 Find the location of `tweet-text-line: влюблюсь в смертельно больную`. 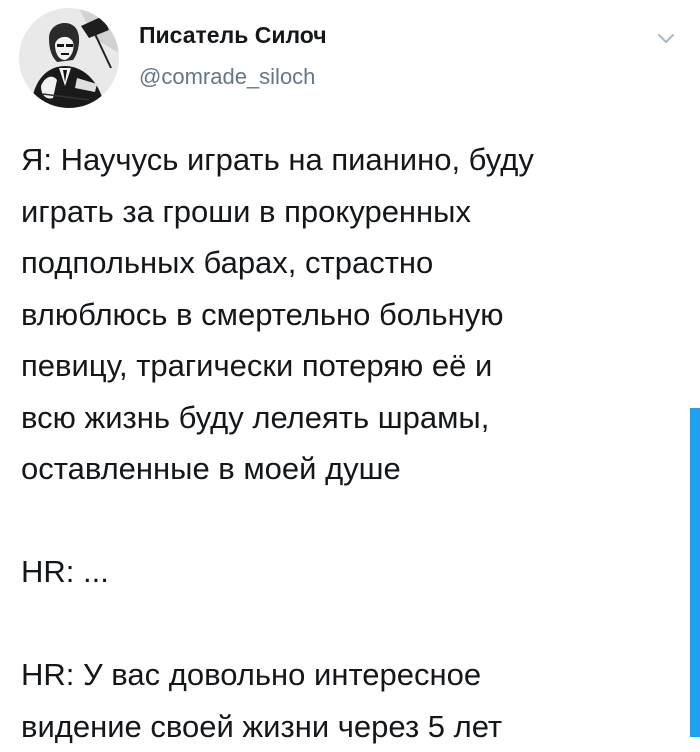

tweet-text-line: влюблюсь в смертельно больную is located at coordinates (353, 315).